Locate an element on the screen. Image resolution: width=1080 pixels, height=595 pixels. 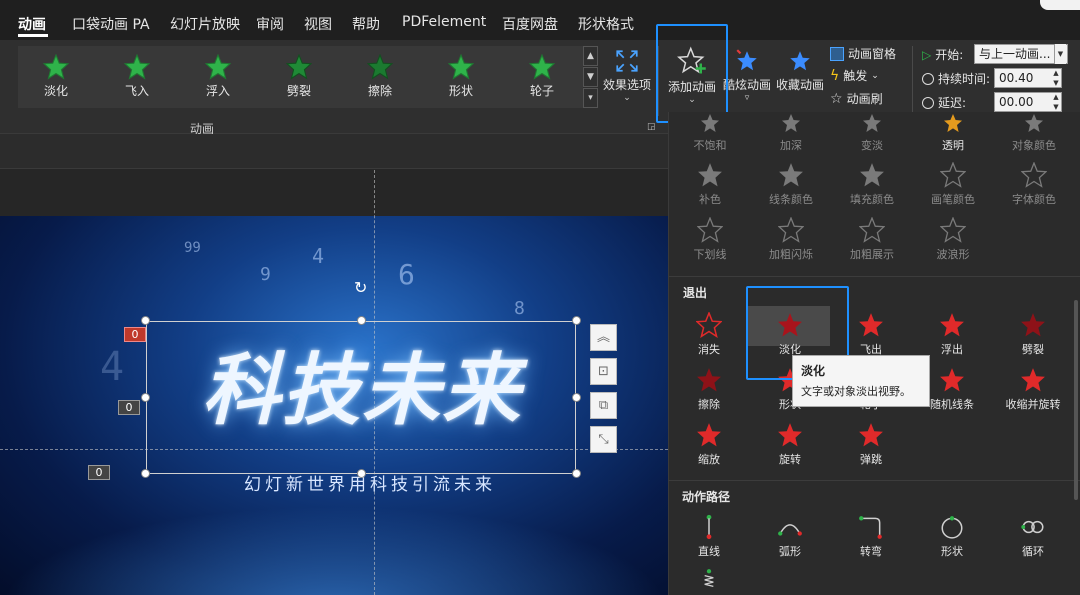
fancy-animation-button: 酷炫动画 ▿ is located at coordinates (747, 74).